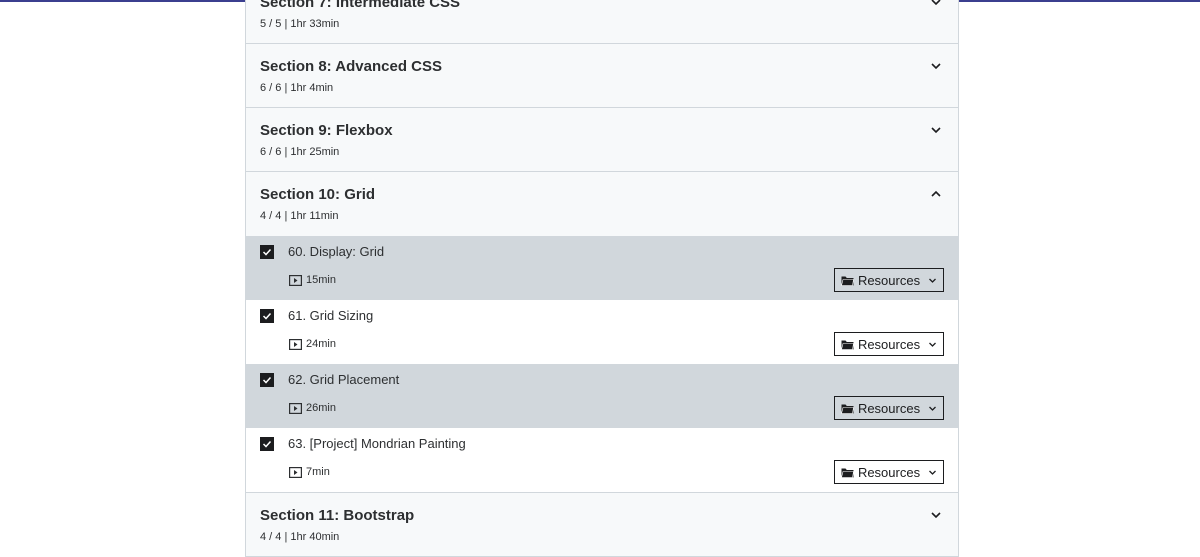  I want to click on duration-text: 26min, so click(321, 408).